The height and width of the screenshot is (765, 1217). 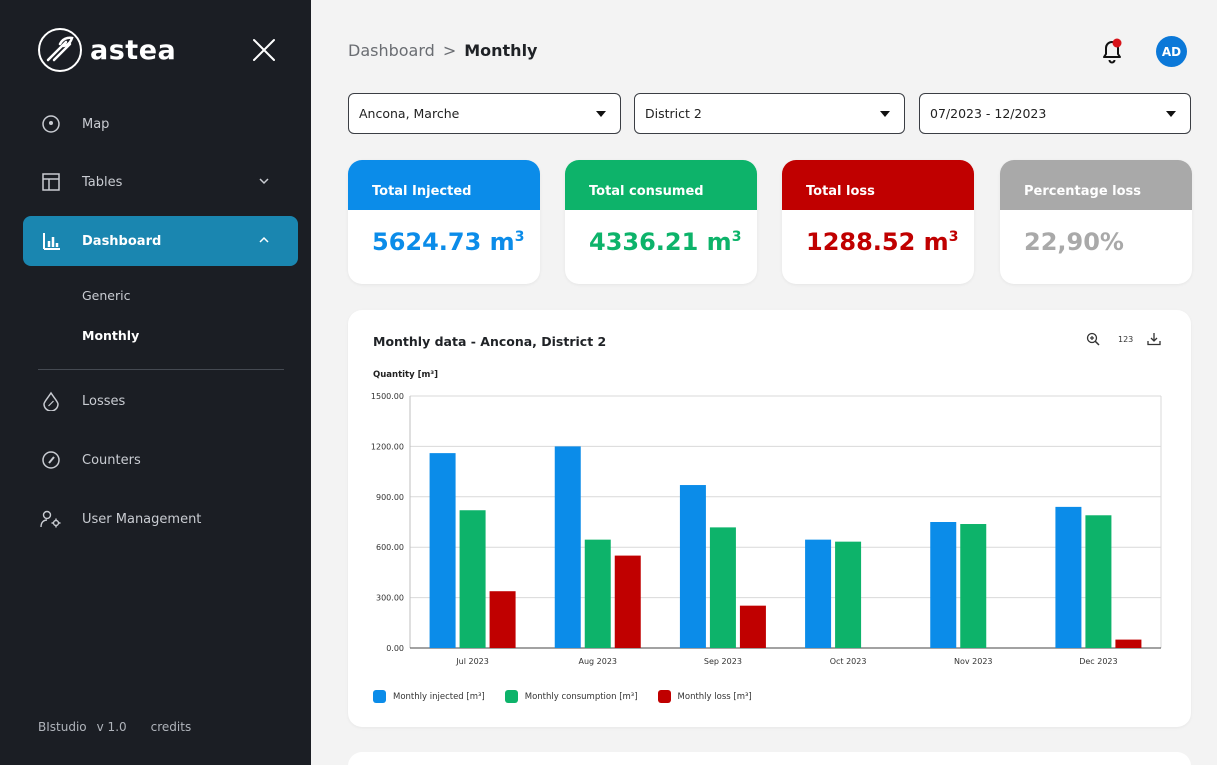 I want to click on period-select: 07/2023 - 12/2023, so click(x=1055, y=113).